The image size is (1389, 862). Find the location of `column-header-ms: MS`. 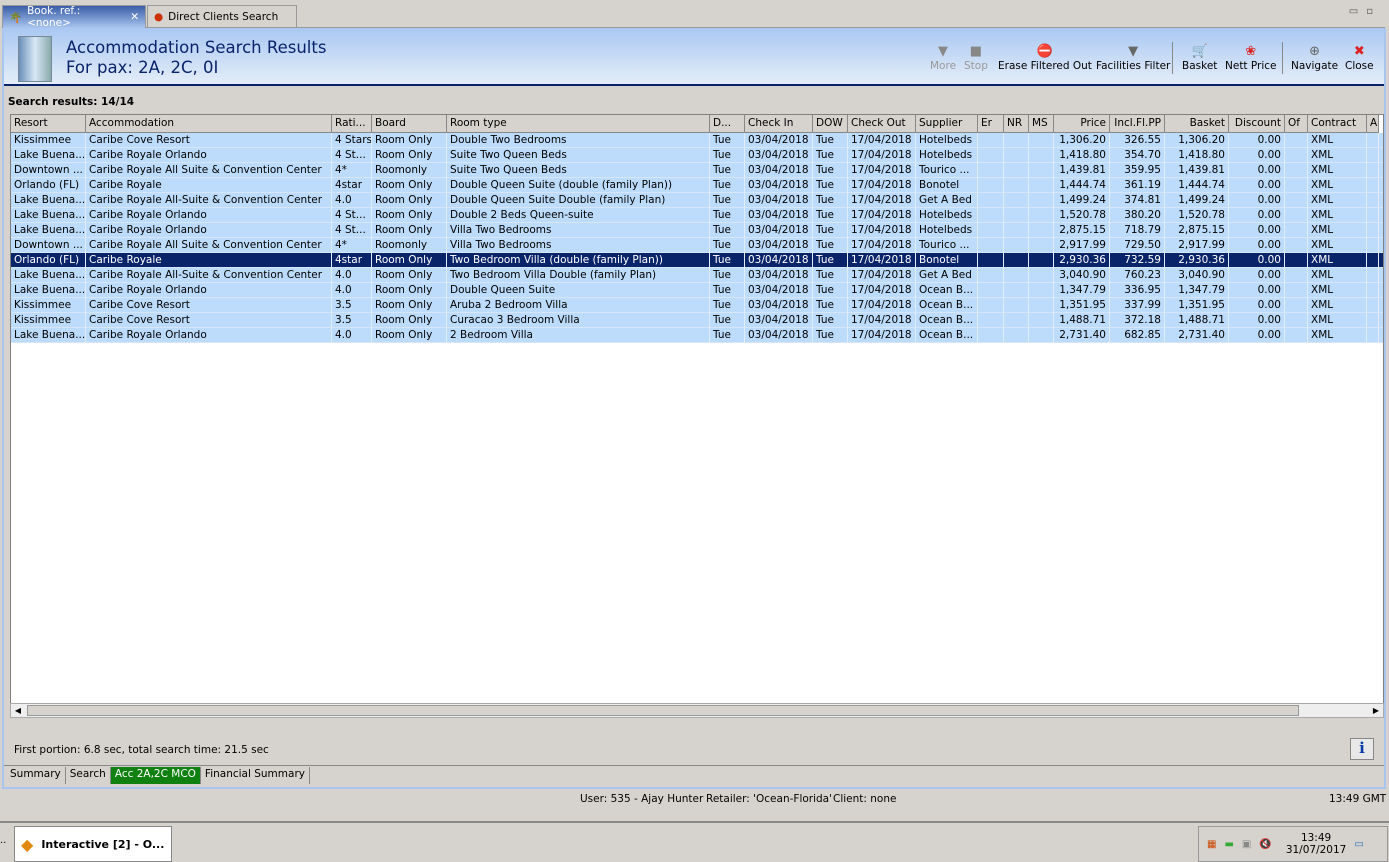

column-header-ms: MS is located at coordinates (1041, 124).